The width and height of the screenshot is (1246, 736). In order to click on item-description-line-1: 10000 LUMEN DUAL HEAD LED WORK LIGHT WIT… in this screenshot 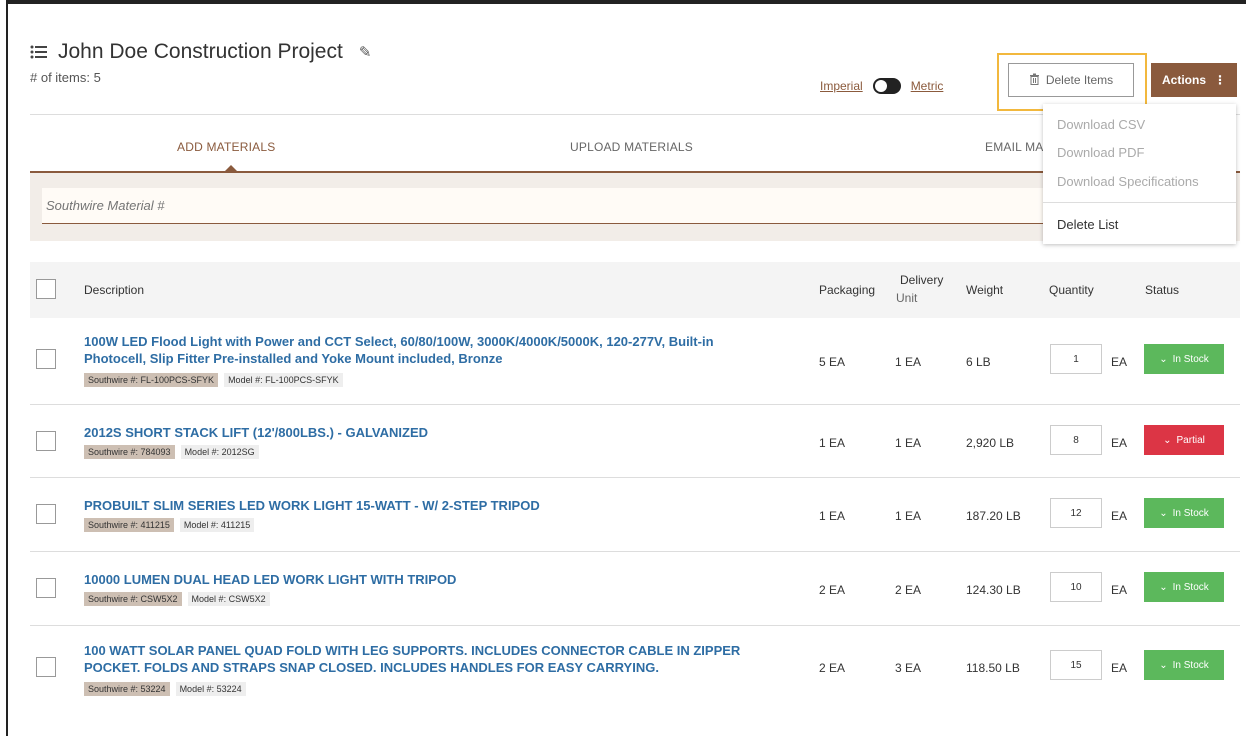, I will do `click(270, 579)`.